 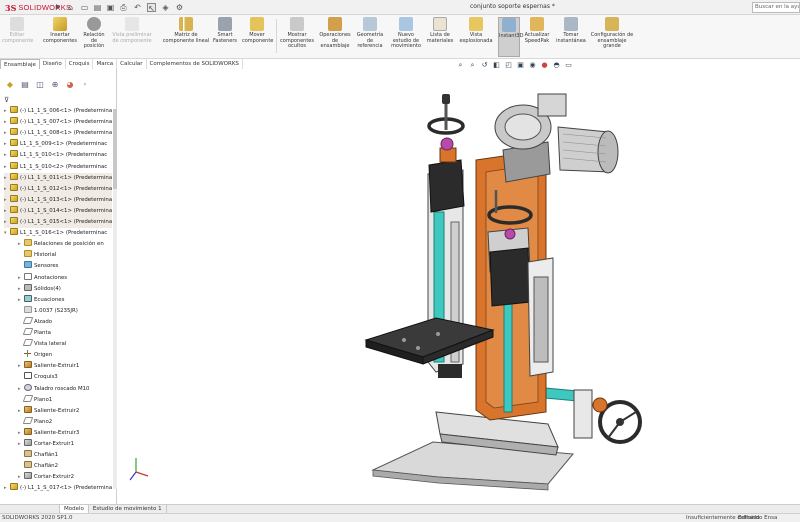 What do you see at coordinates (58, 7) in the screenshot?
I see `menu-expand-icon` at bounding box center [58, 7].